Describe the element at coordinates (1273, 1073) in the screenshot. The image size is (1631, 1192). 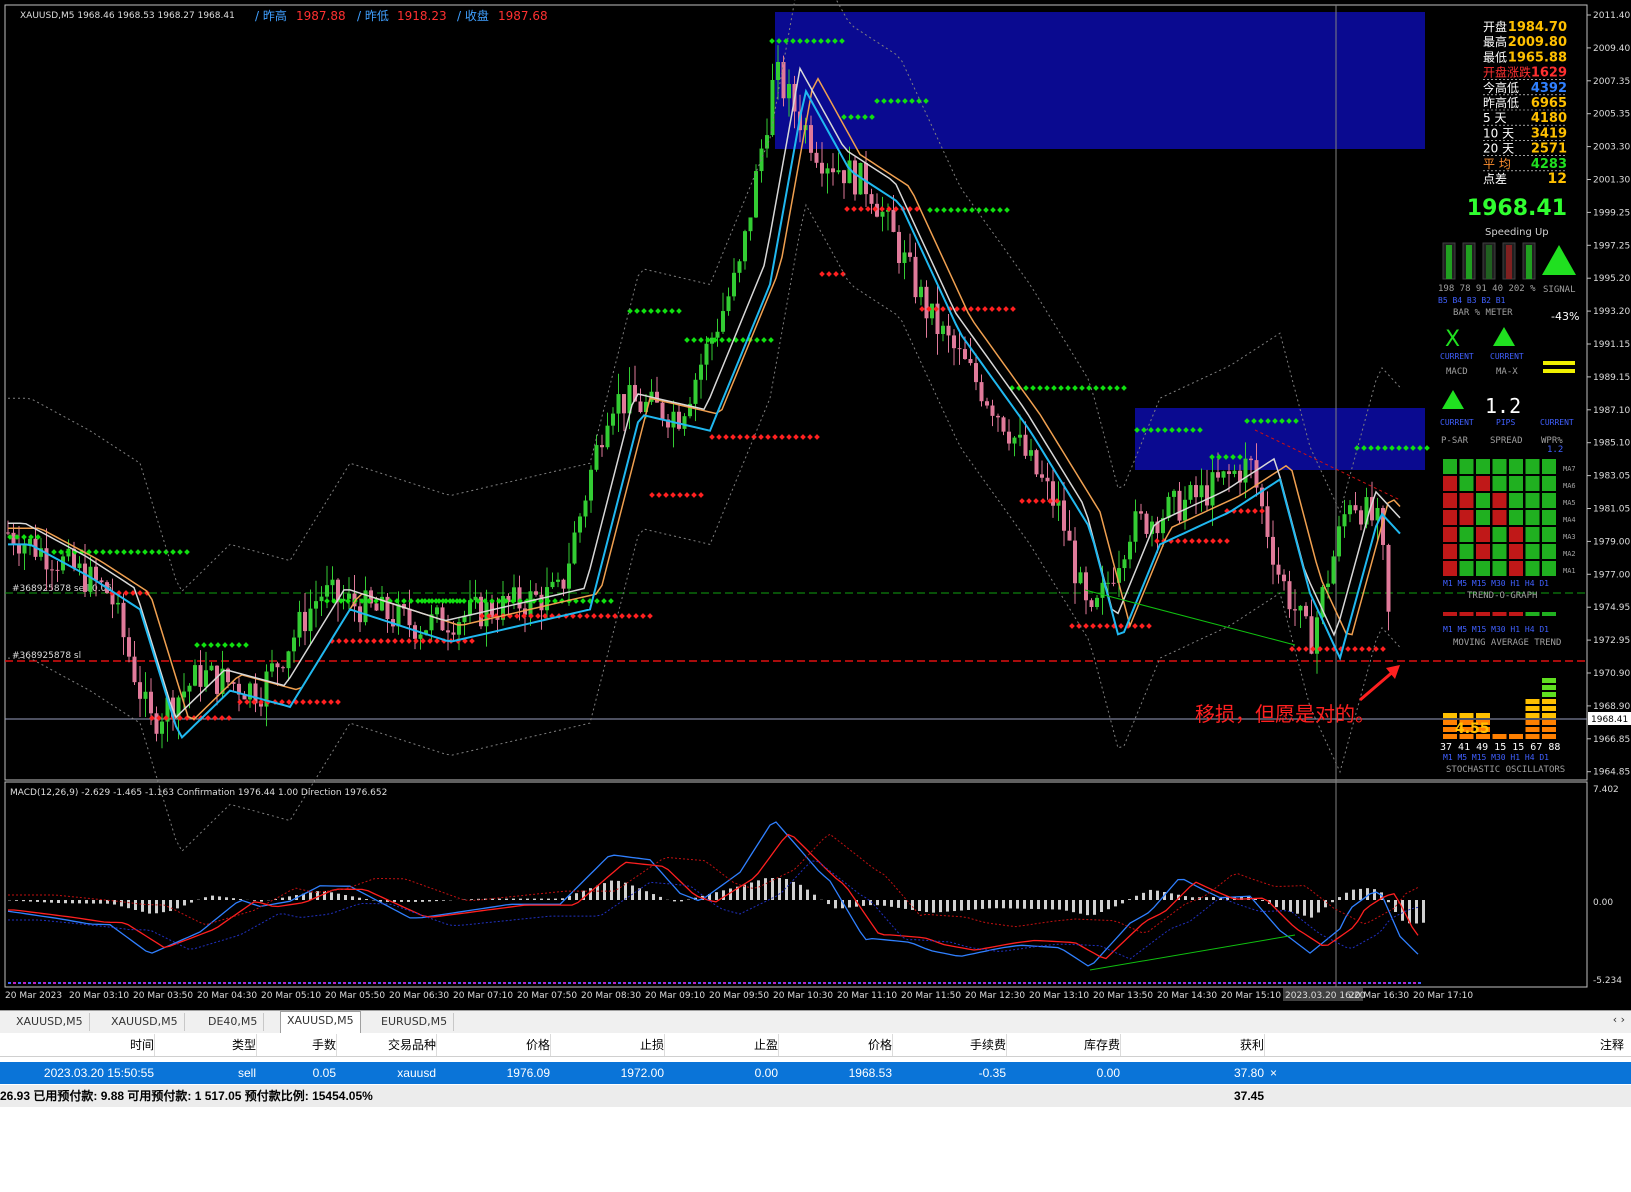
I see `close-position-icon: ×` at that location.